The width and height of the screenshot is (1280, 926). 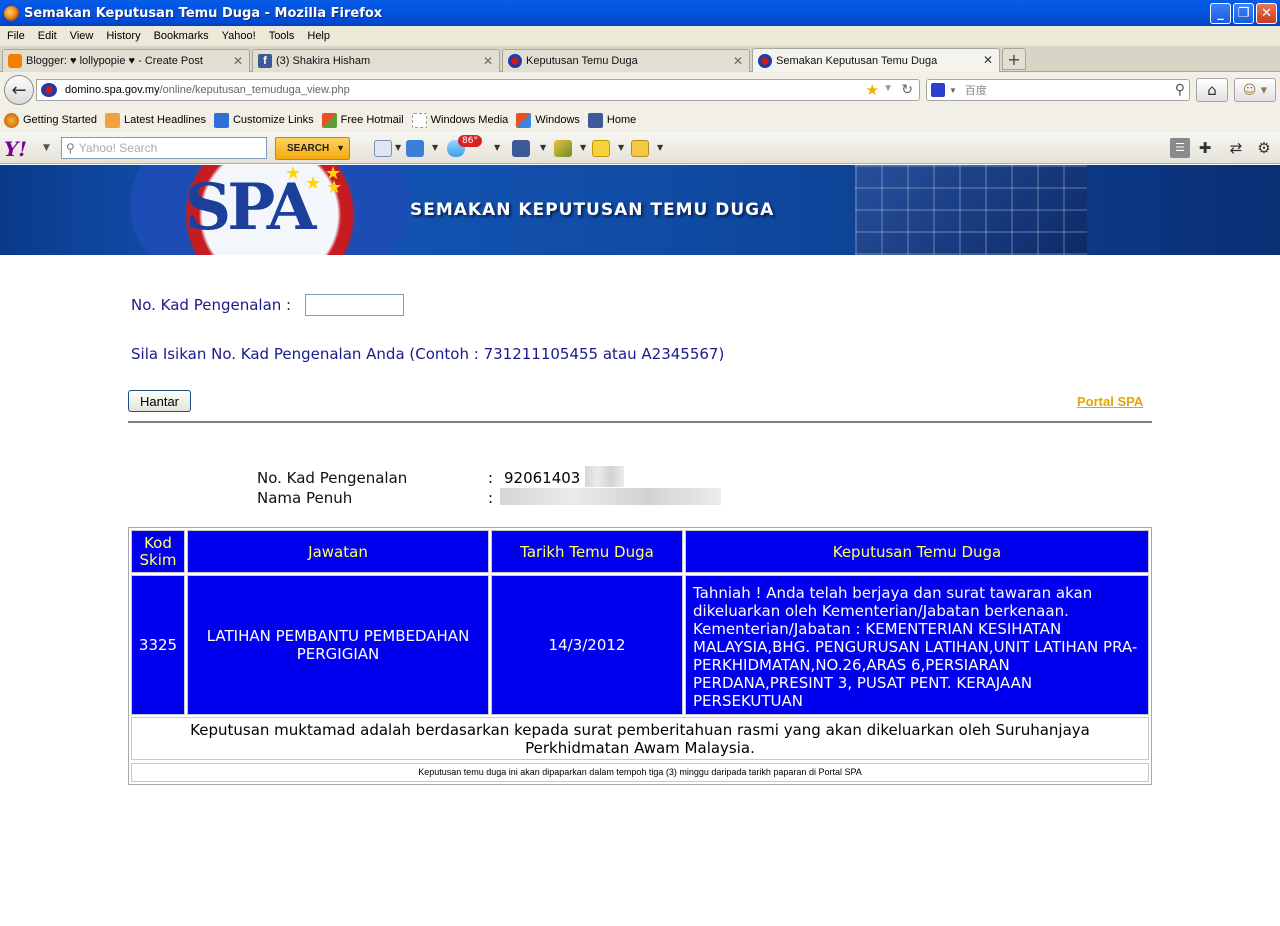 I want to click on menu-tools: Tools, so click(x=282, y=36).